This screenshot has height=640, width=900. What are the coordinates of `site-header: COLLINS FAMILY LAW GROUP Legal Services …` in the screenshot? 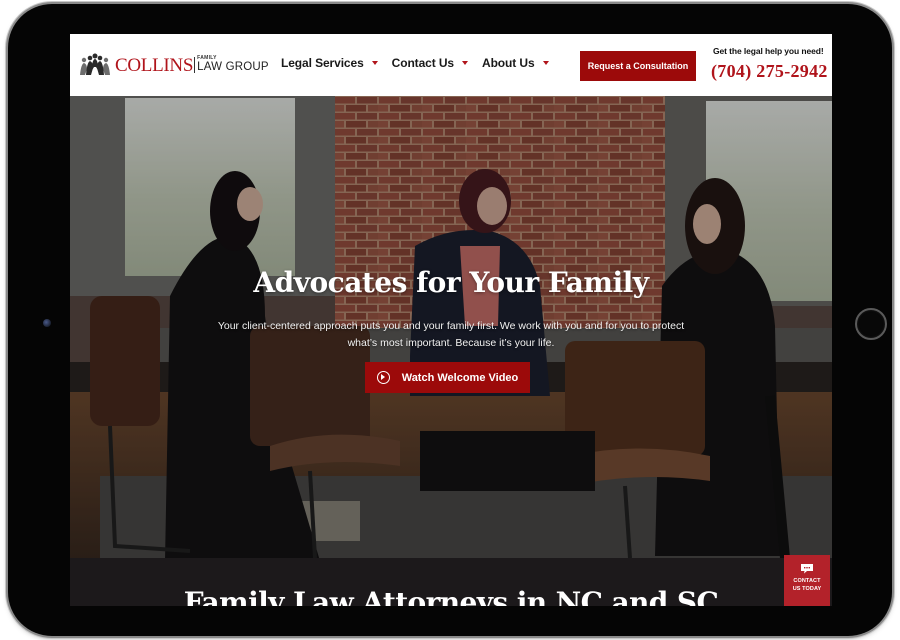 It's located at (451, 65).